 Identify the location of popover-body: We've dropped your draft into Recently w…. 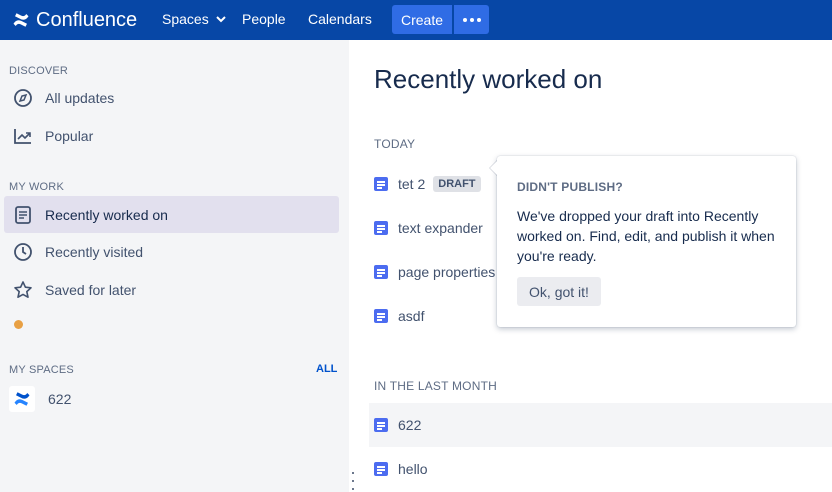
(646, 236).